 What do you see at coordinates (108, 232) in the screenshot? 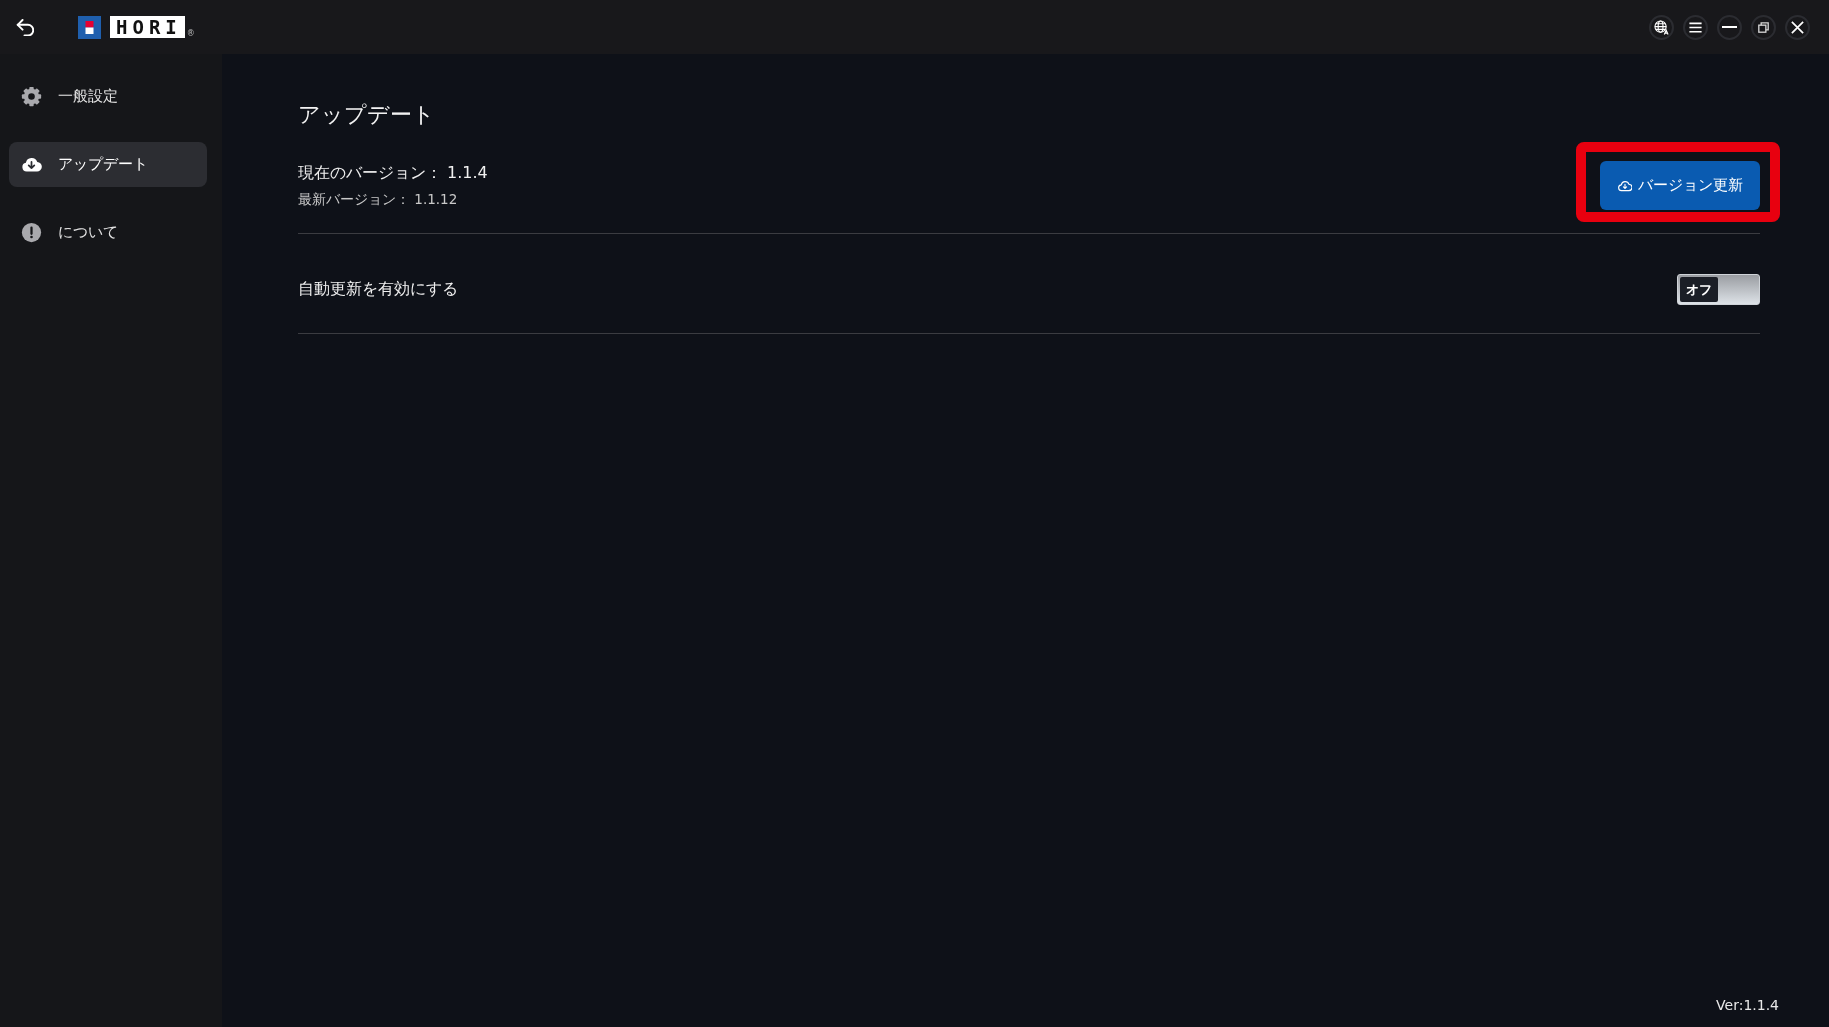
I see `sidebar-item: について` at bounding box center [108, 232].